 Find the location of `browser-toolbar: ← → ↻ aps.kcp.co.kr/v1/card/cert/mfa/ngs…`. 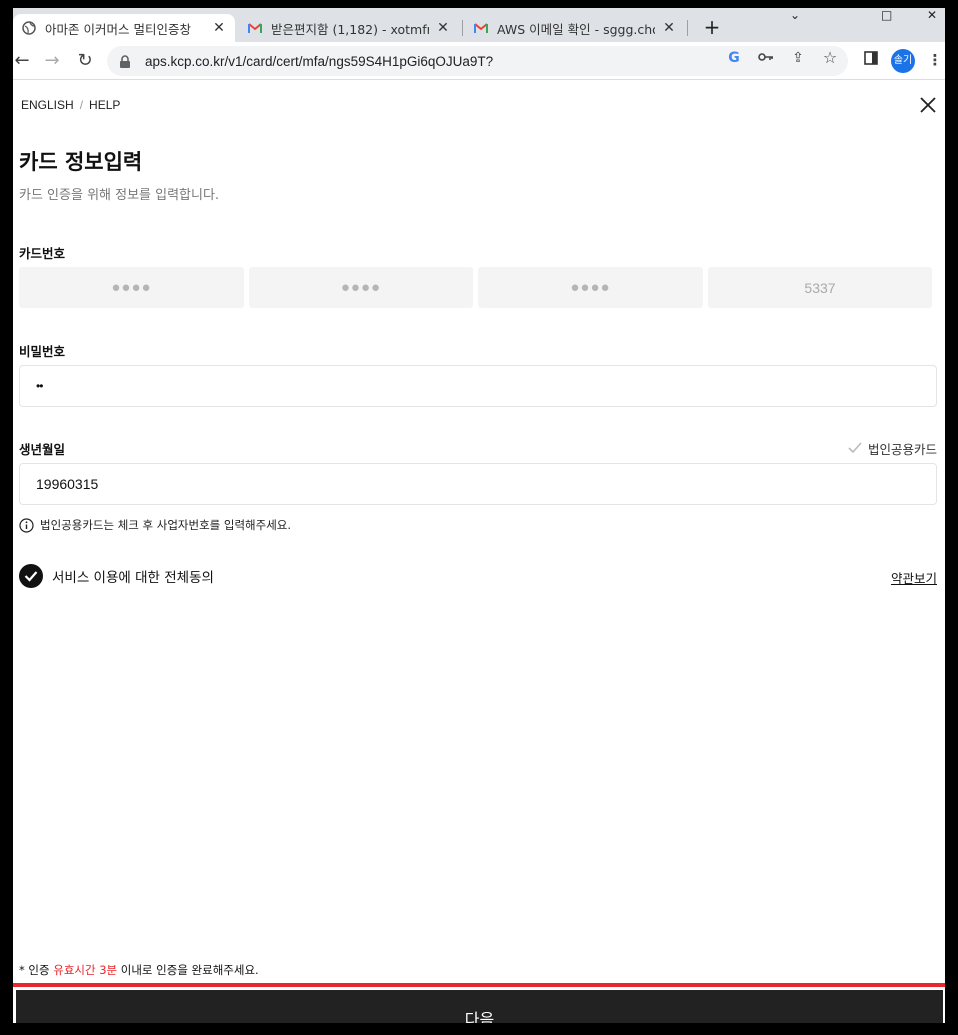

browser-toolbar: ← → ↻ aps.kcp.co.kr/v1/card/cert/mfa/ngs… is located at coordinates (479, 61).